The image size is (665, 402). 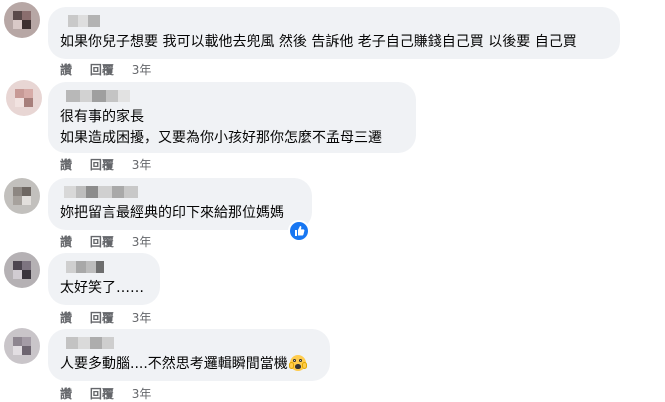 I want to click on comment-text: 妳把留言最經典的印下來給那位媽媽, so click(x=172, y=213).